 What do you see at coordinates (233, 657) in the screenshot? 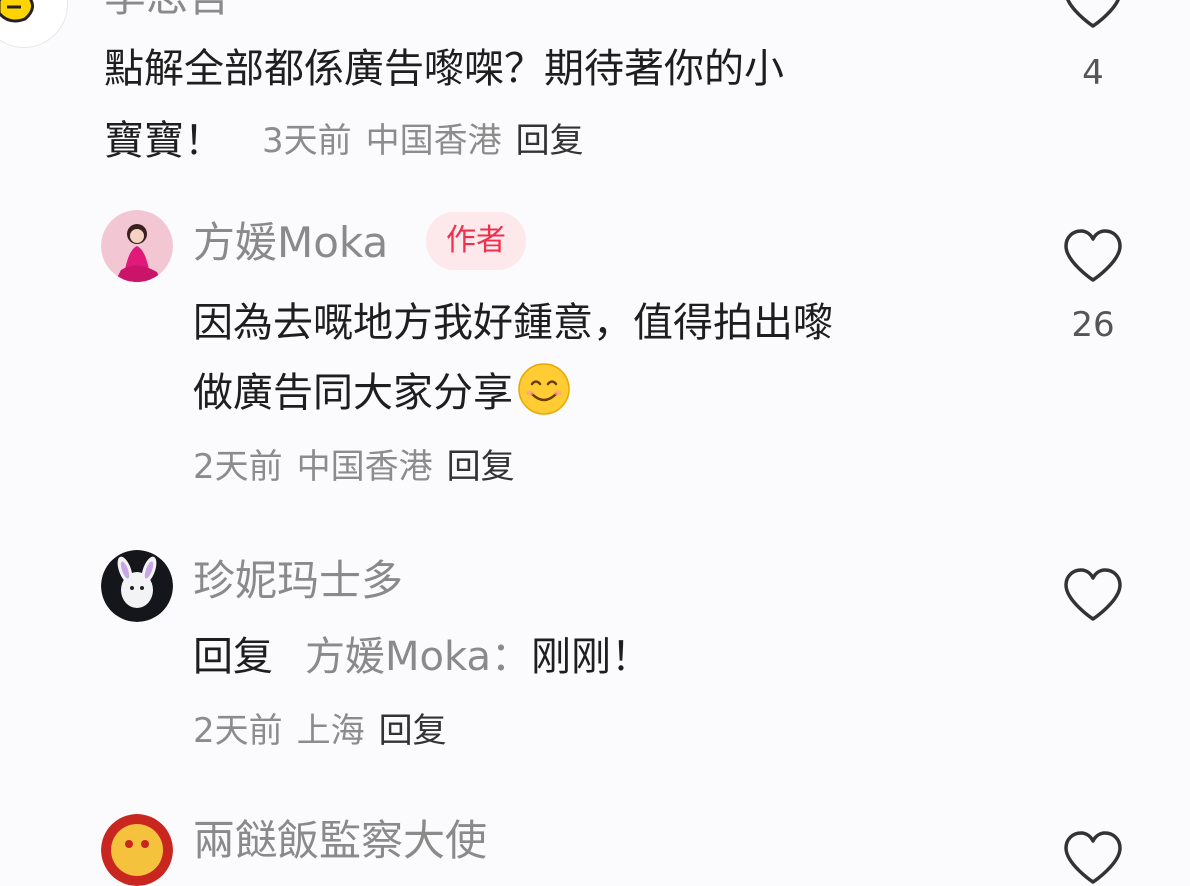
I see `reply-prefix: 回复` at bounding box center [233, 657].